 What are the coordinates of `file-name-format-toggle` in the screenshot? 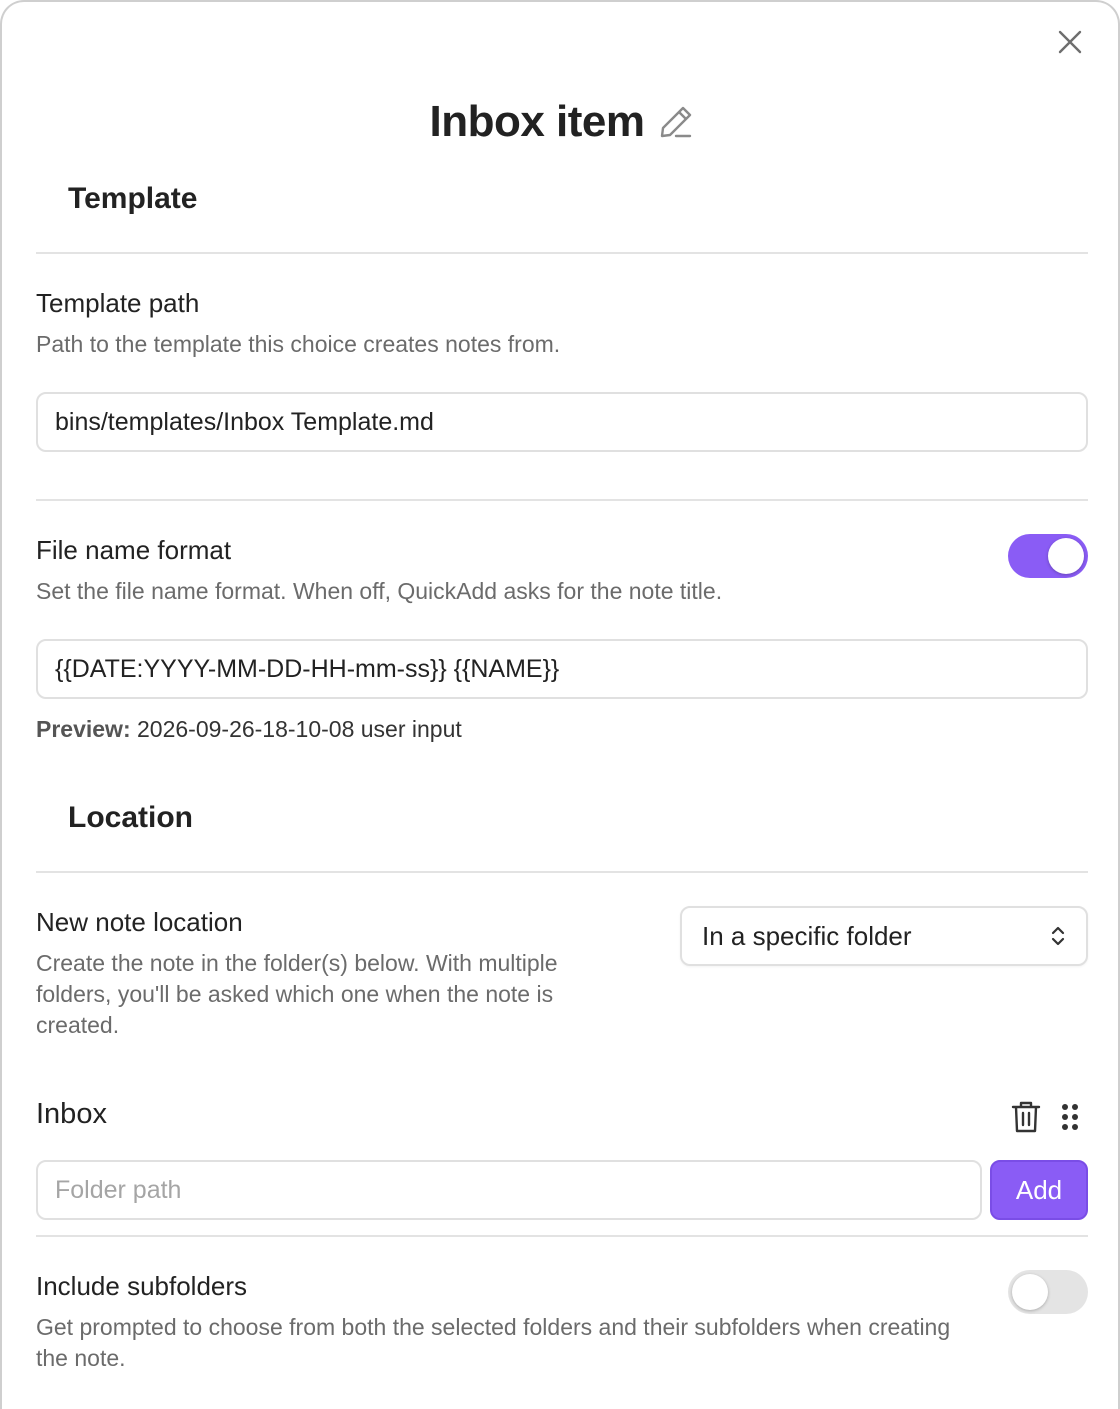 It's located at (1048, 556).